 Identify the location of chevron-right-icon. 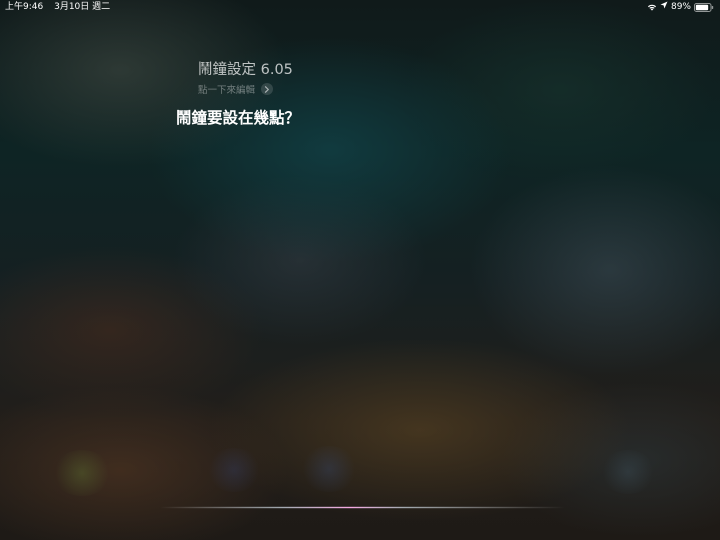
(267, 89).